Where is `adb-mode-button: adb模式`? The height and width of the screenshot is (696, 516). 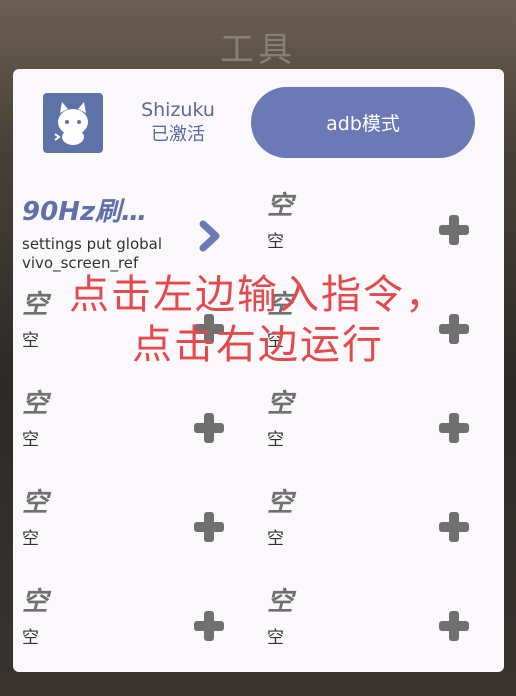
adb-mode-button: adb模式 is located at coordinates (363, 122).